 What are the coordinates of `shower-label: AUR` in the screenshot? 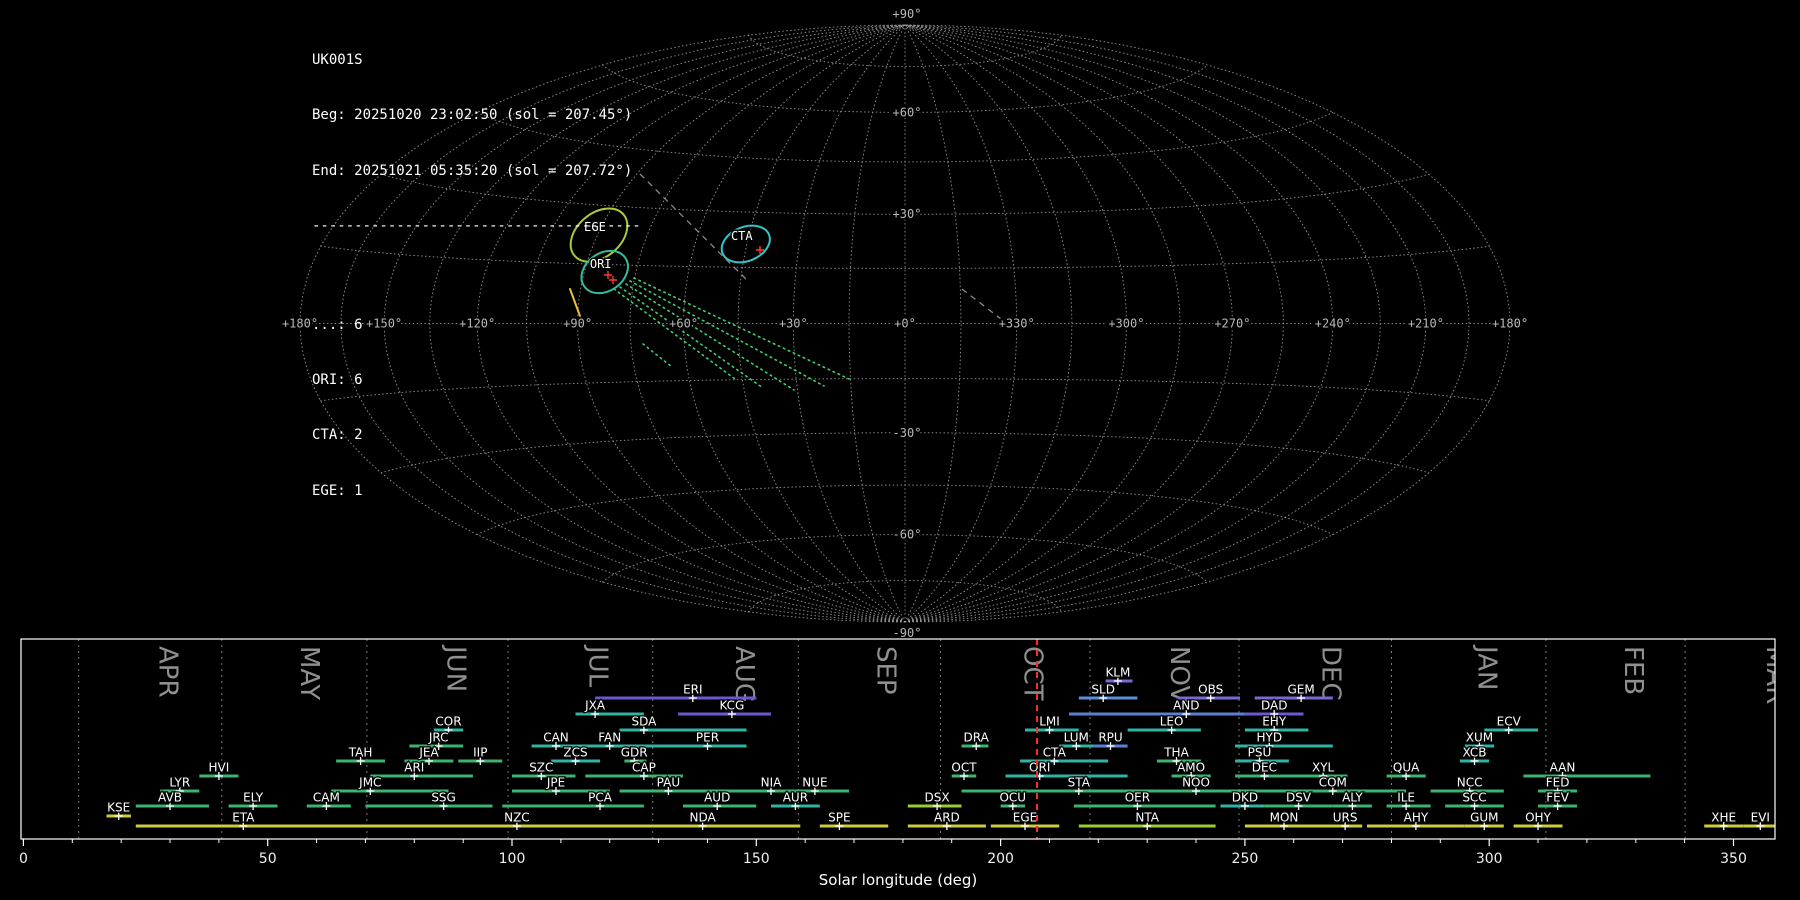 It's located at (795, 798).